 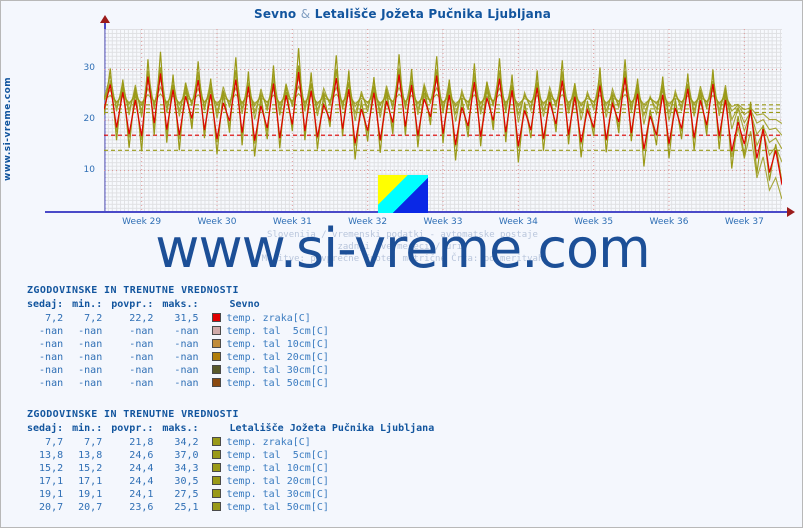 I want to click on table-row: 17,1 17,1 24,4 30,5 temp. tal 20cm[C], so click(x=235, y=481).